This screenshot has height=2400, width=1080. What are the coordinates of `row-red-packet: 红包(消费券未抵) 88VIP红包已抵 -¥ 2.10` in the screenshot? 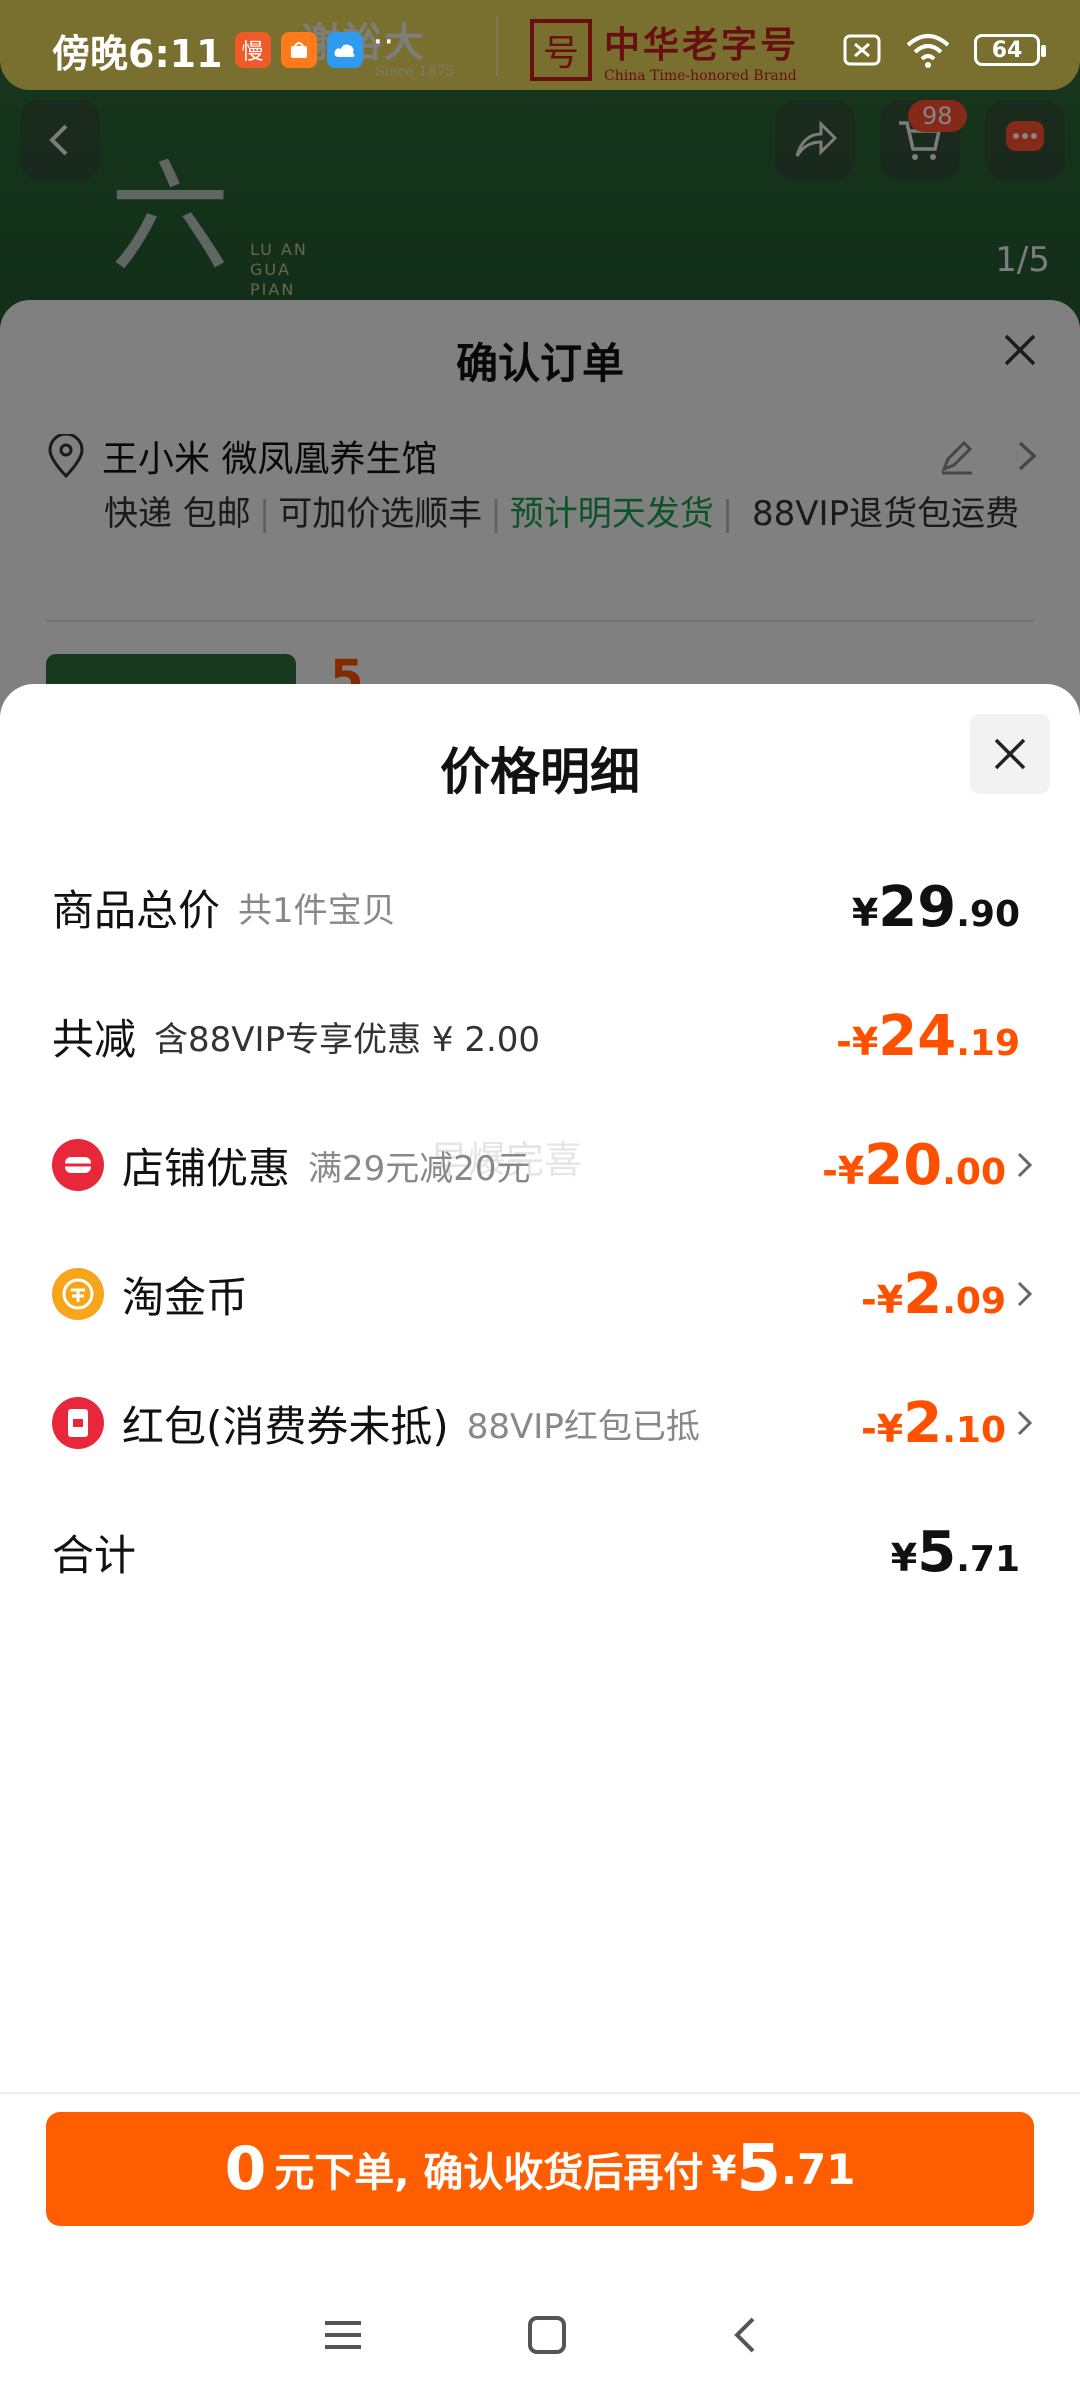 It's located at (542, 1423).